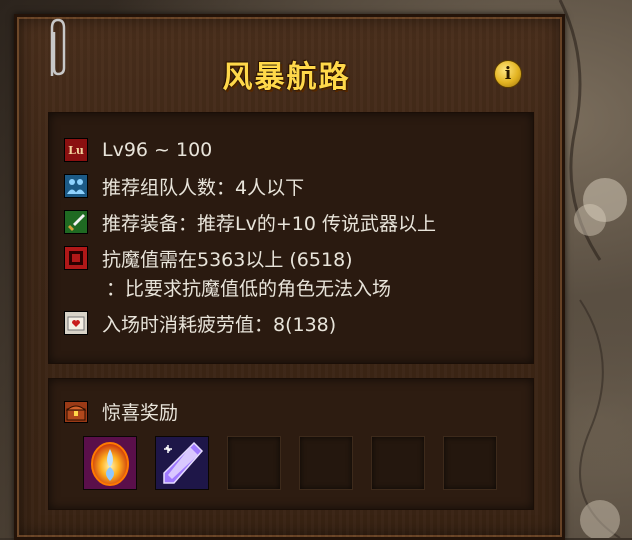 The width and height of the screenshot is (632, 540). Describe the element at coordinates (219, 324) in the screenshot. I see `fatigue-text: 入场时消耗疲劳值：8(138)` at that location.